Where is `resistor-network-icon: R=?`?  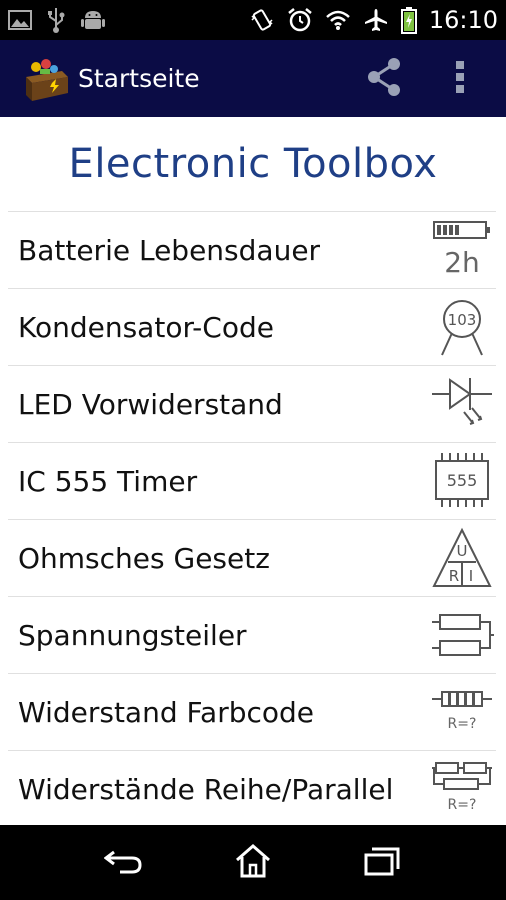
resistor-network-icon: R=? is located at coordinates (462, 789).